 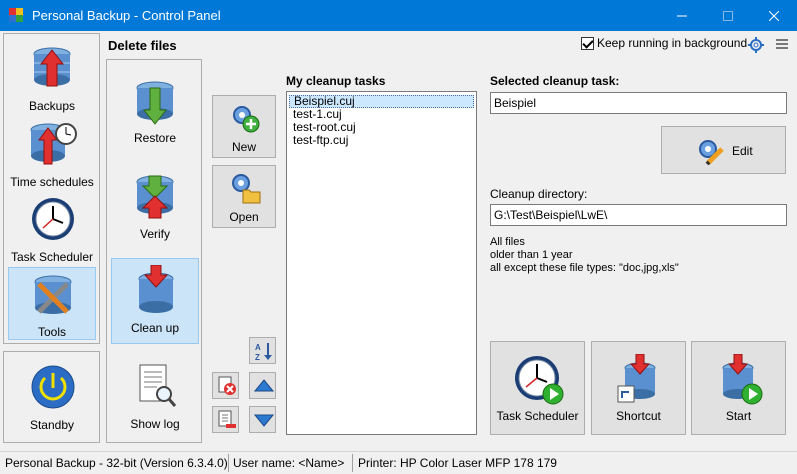 I want to click on task-scheduler-action-label: Task Scheduler, so click(x=537, y=416).